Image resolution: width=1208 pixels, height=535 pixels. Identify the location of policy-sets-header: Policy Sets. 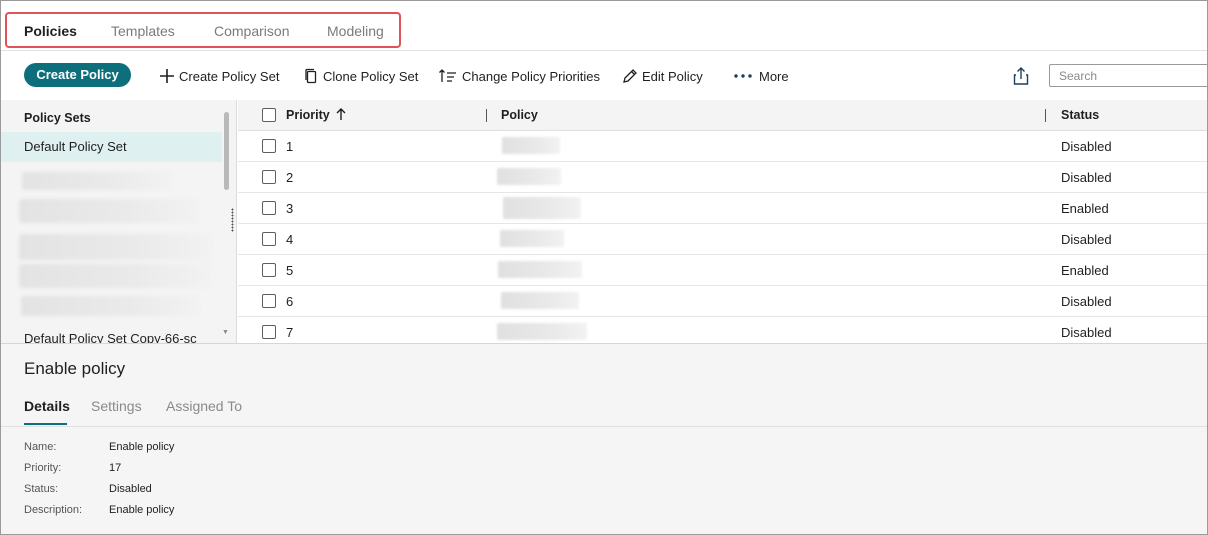
(57, 118).